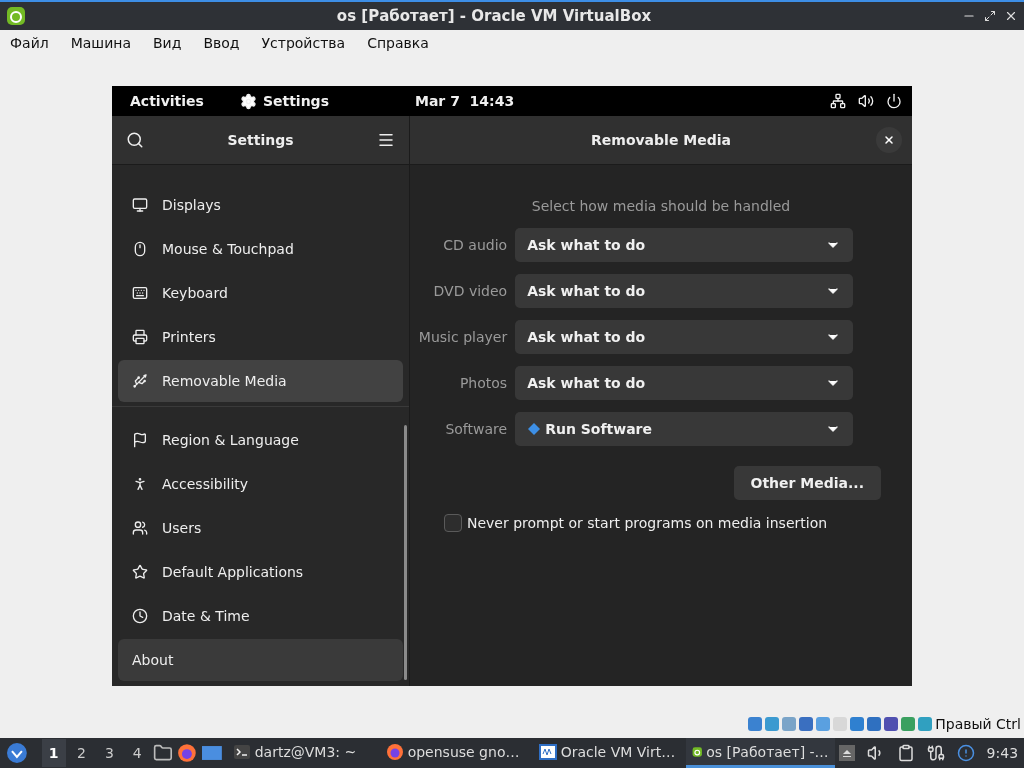 This screenshot has width=1024, height=768. Describe the element at coordinates (684, 429) in the screenshot. I see `dropdown: Run Software` at that location.